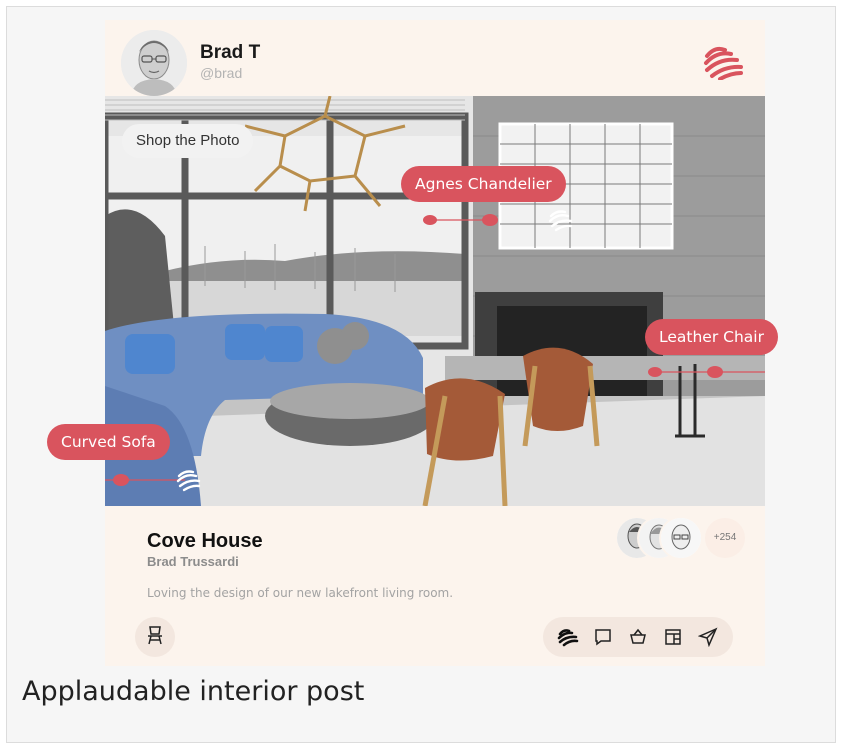 The image size is (842, 749). What do you see at coordinates (603, 637) in the screenshot?
I see `comment-icon` at bounding box center [603, 637].